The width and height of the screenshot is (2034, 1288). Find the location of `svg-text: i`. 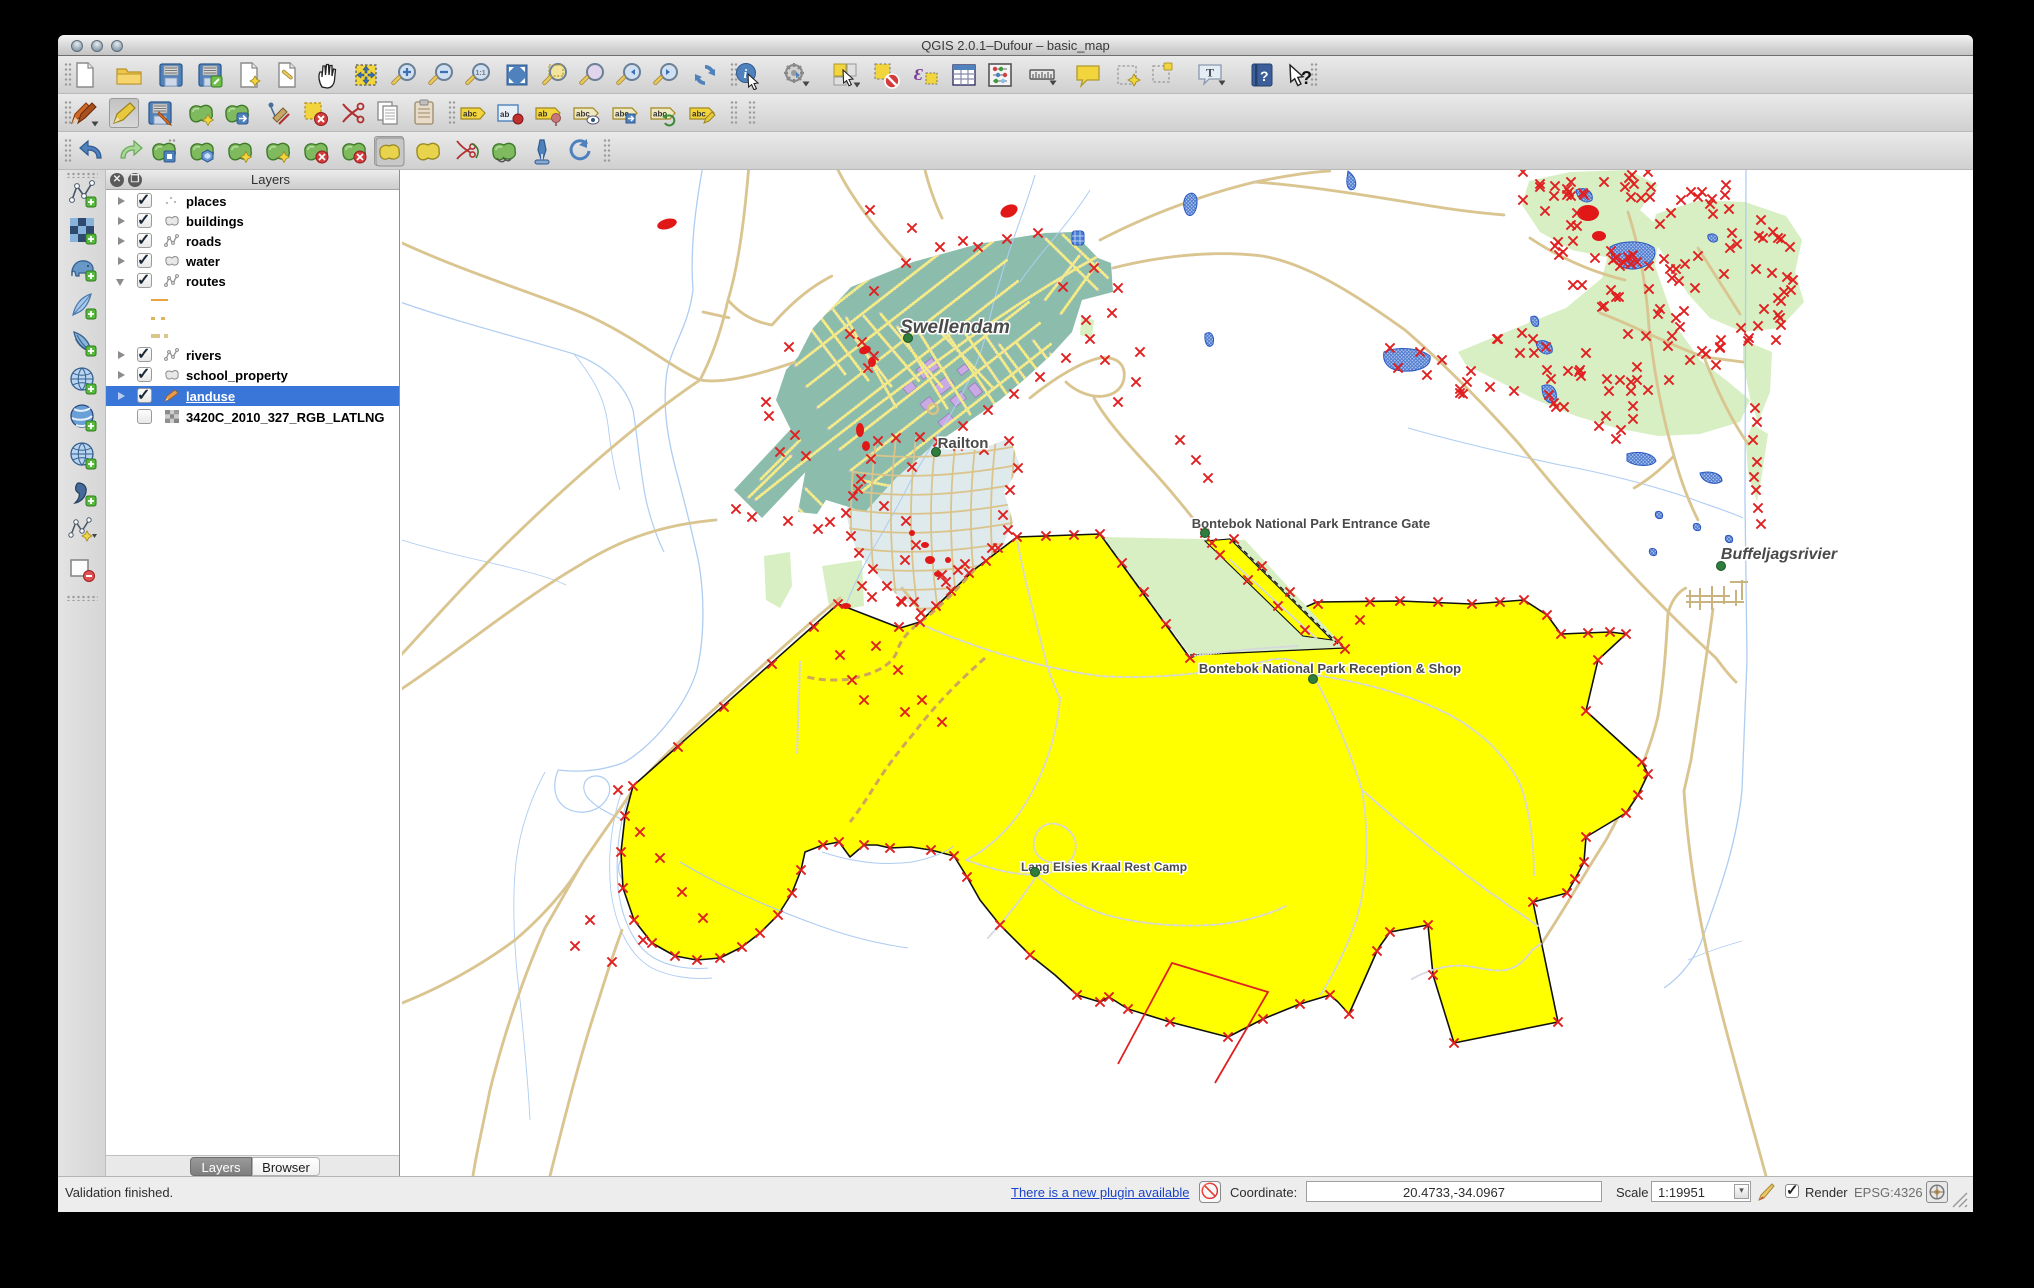

svg-text: i is located at coordinates (746, 73).